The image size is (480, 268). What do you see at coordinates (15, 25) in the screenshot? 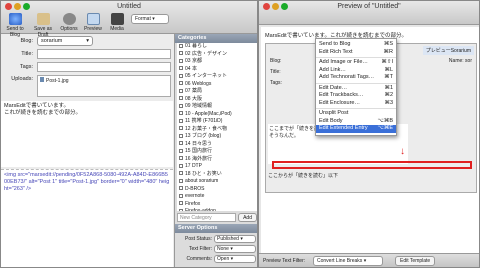
I see `send-to-blog-button: Send to Blog` at bounding box center [15, 25].